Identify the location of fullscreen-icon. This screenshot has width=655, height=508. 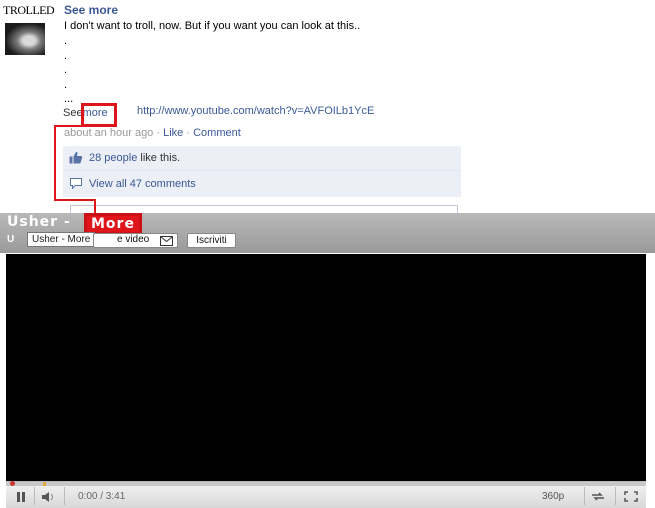
(631, 496).